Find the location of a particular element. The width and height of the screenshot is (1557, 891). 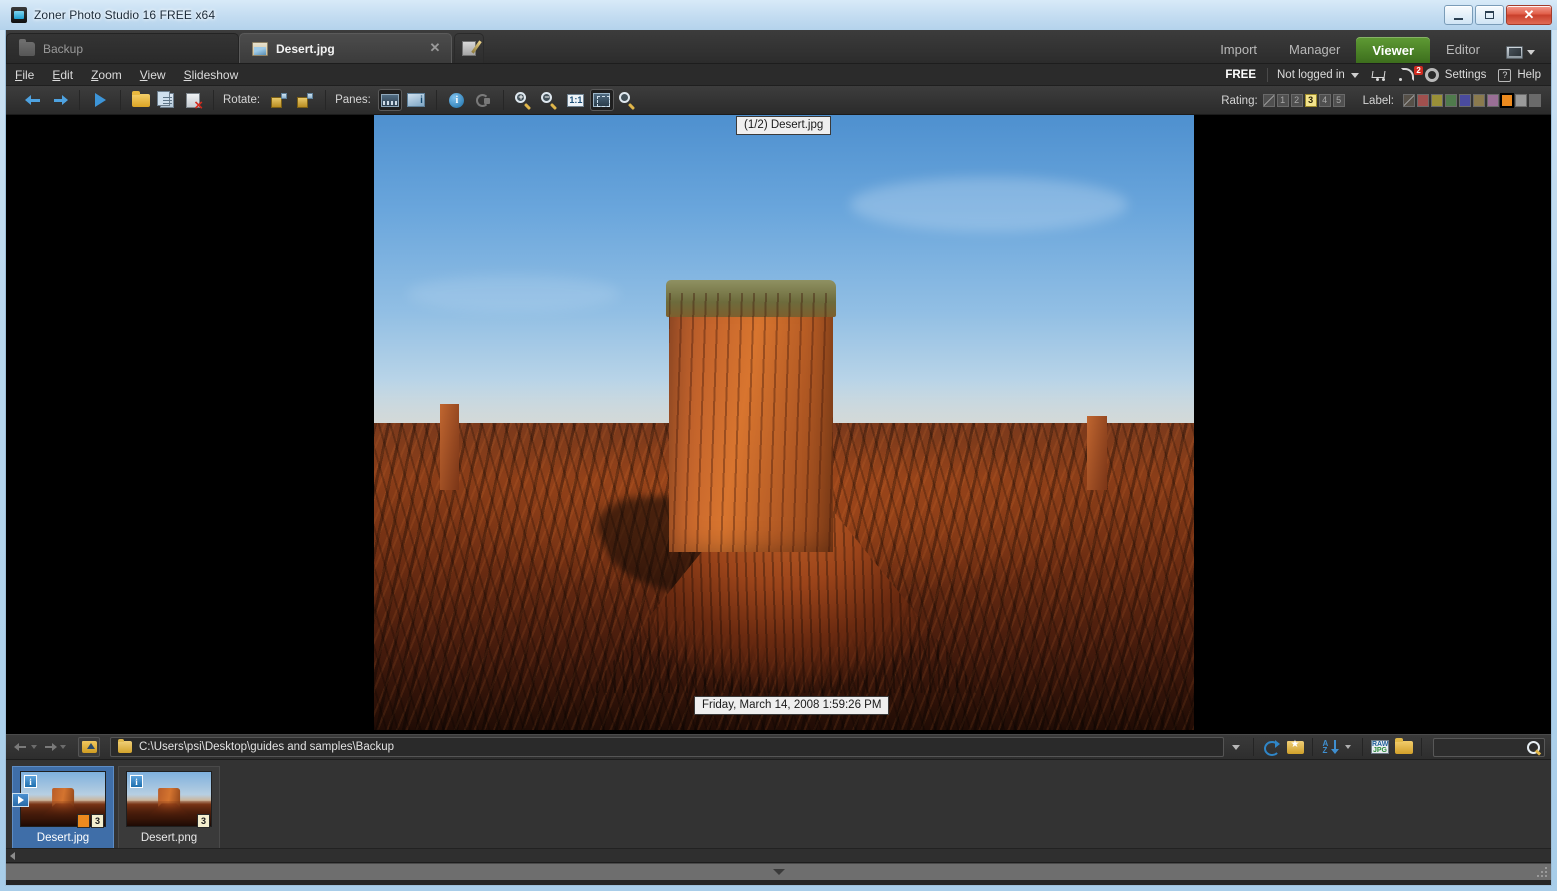

tab-desert-jpg: Desert.jpg ✕ is located at coordinates (345, 48).